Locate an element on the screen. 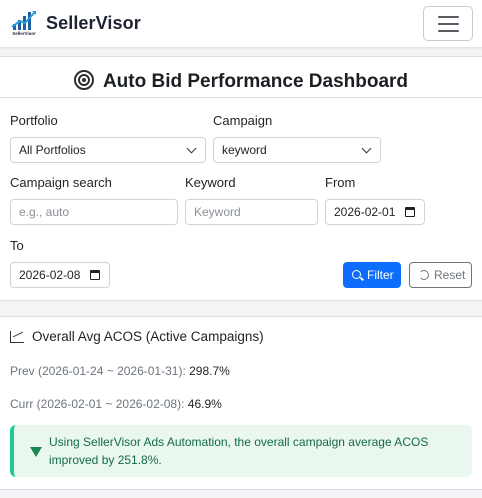  summary-heading: Overall Avg ACOS (Active Campaigns) is located at coordinates (137, 336).